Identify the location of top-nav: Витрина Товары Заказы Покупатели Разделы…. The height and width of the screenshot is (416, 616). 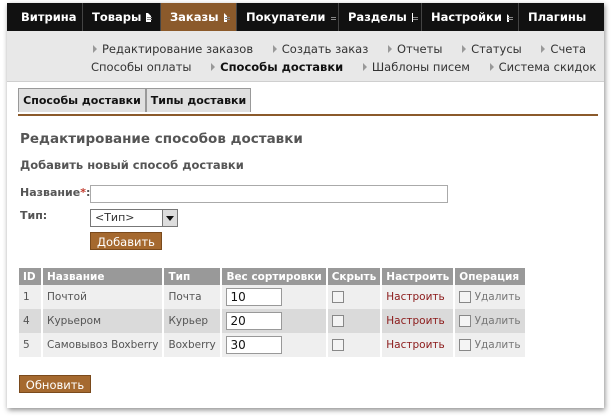
(305, 17).